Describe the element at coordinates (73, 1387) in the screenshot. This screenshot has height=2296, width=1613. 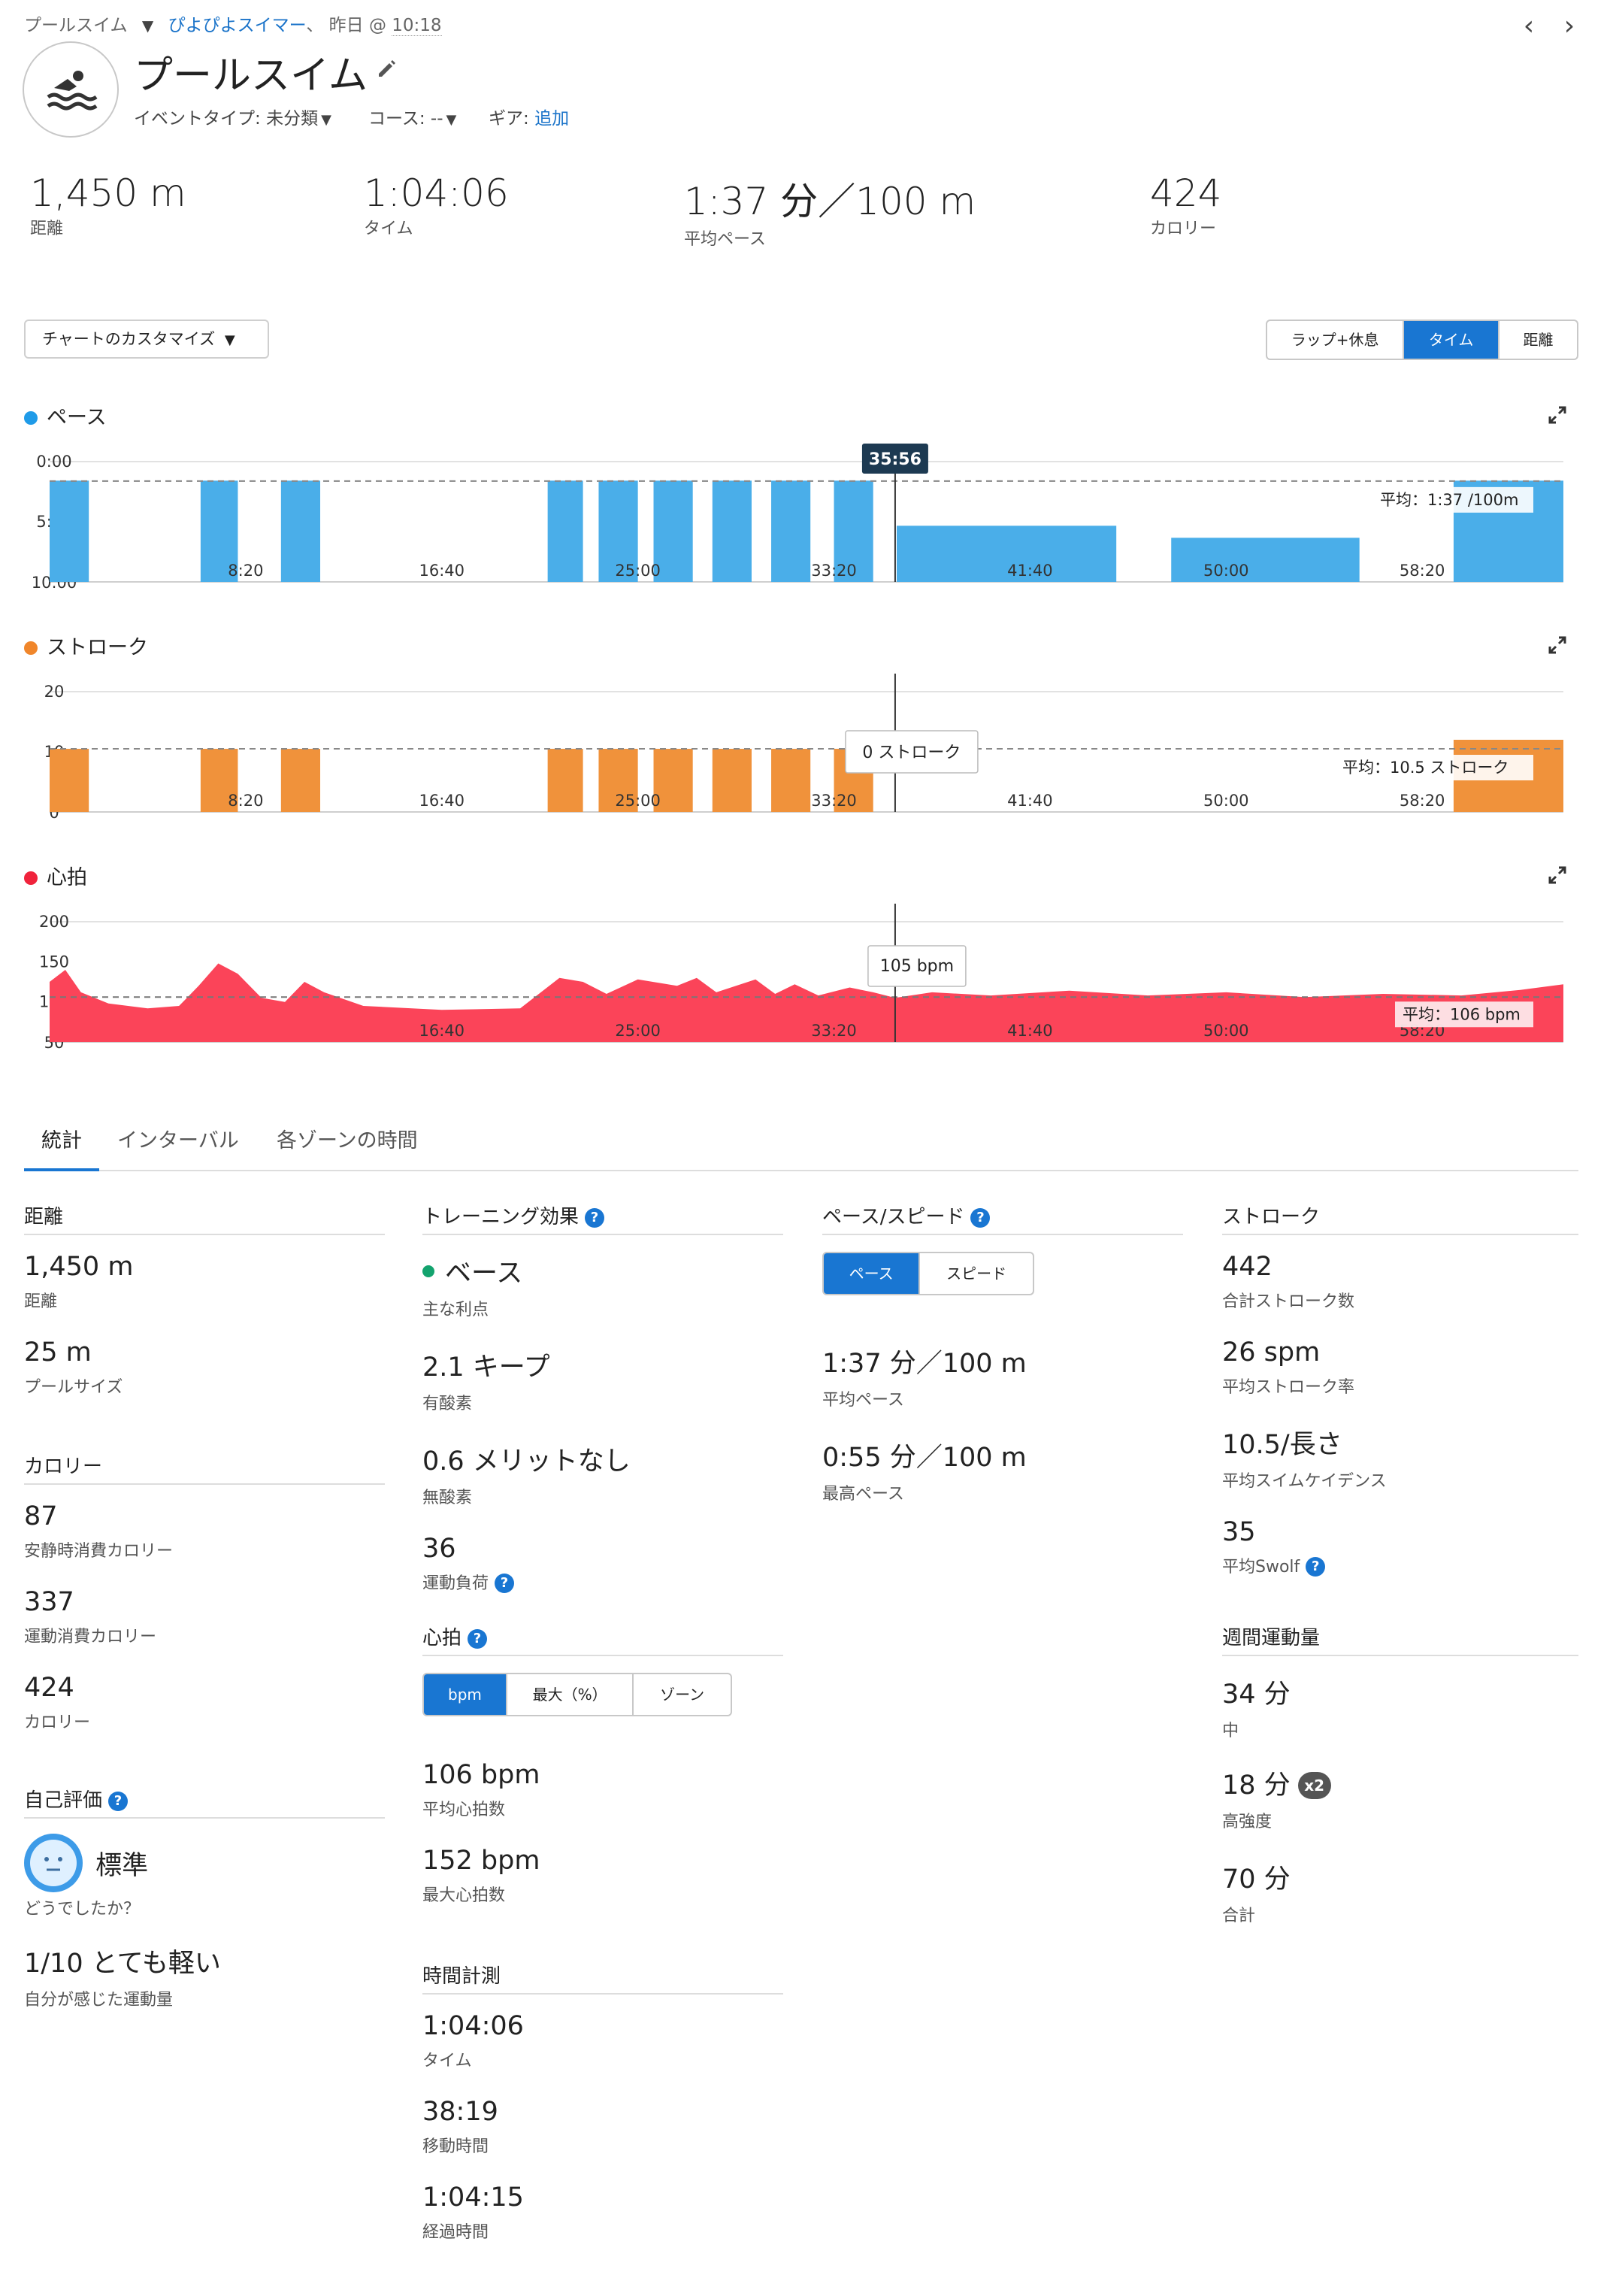
I see `stat-label: プールサイズ` at that location.